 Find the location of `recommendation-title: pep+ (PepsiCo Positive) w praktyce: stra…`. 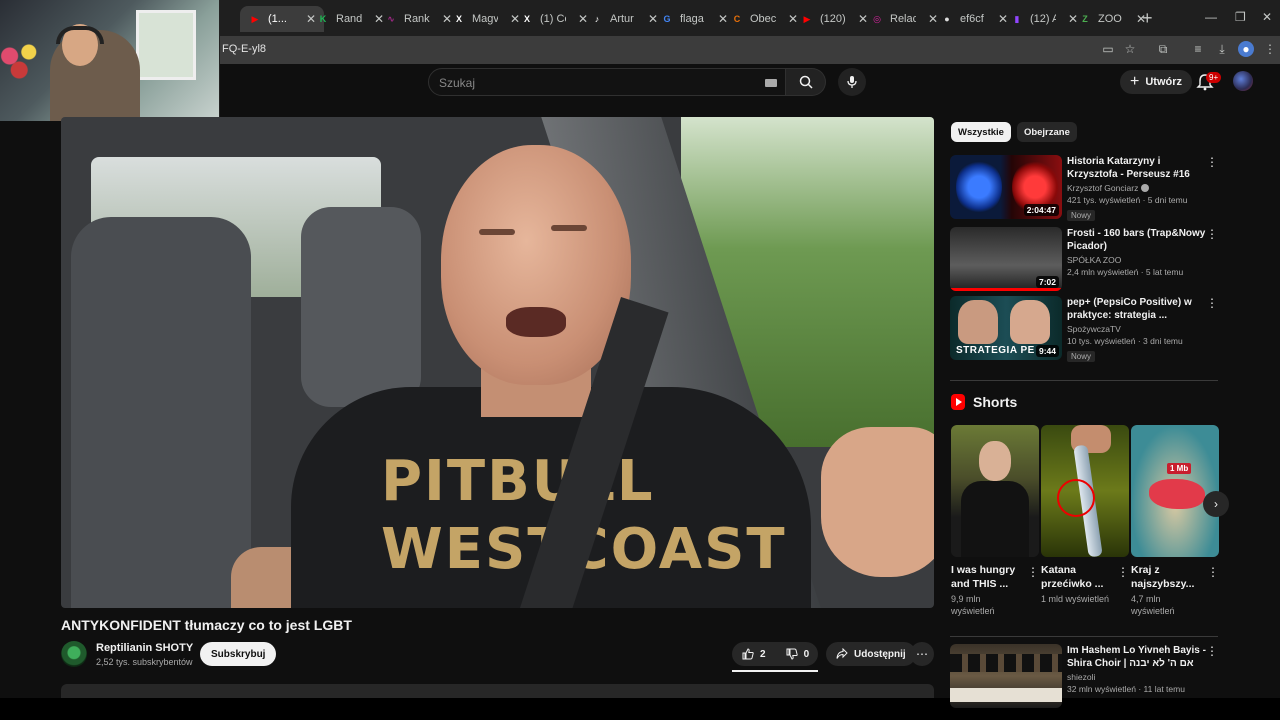

recommendation-title: pep+ (PepsiCo Positive) w praktyce: stra… is located at coordinates (1137, 309).